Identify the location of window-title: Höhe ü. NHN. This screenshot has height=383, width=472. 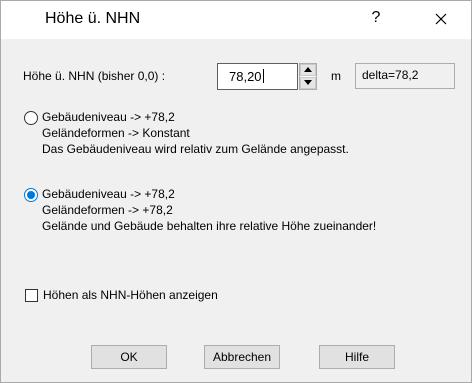
(93, 18).